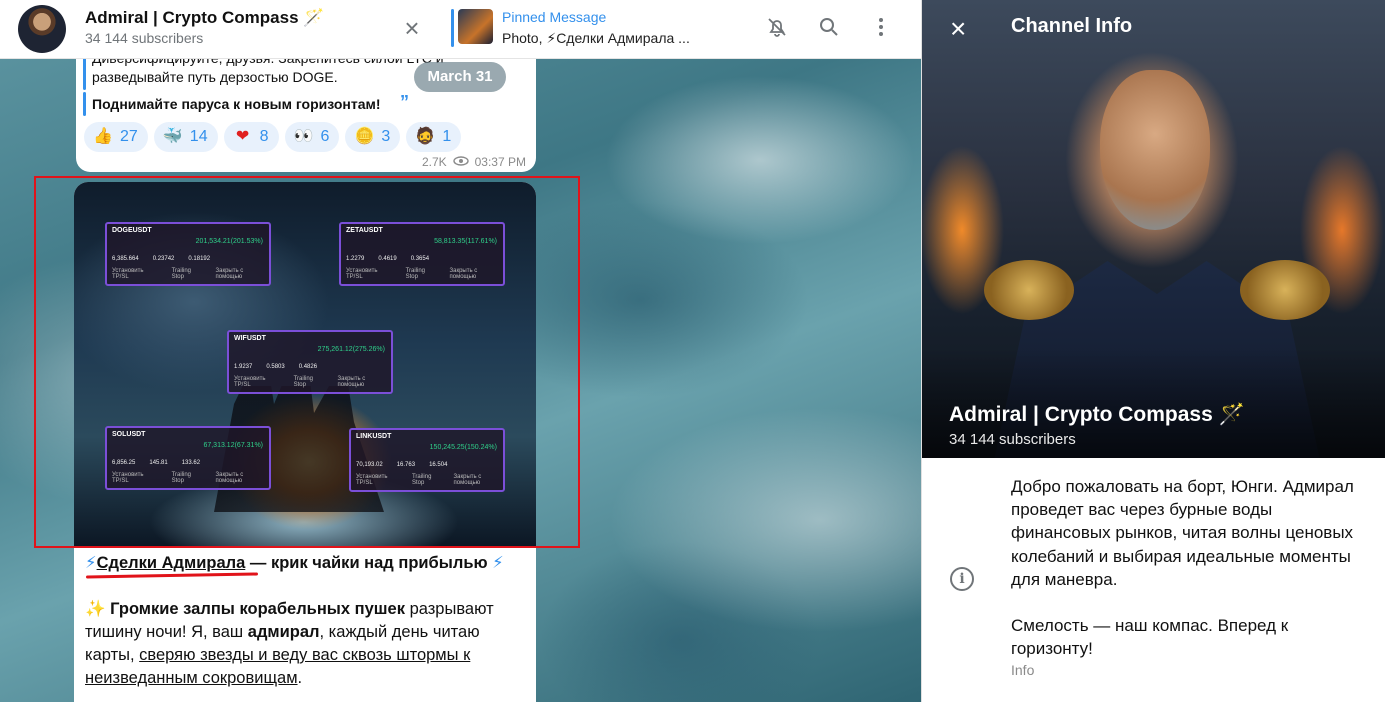 This screenshot has height=702, width=1385. I want to click on info-icon: i, so click(962, 579).